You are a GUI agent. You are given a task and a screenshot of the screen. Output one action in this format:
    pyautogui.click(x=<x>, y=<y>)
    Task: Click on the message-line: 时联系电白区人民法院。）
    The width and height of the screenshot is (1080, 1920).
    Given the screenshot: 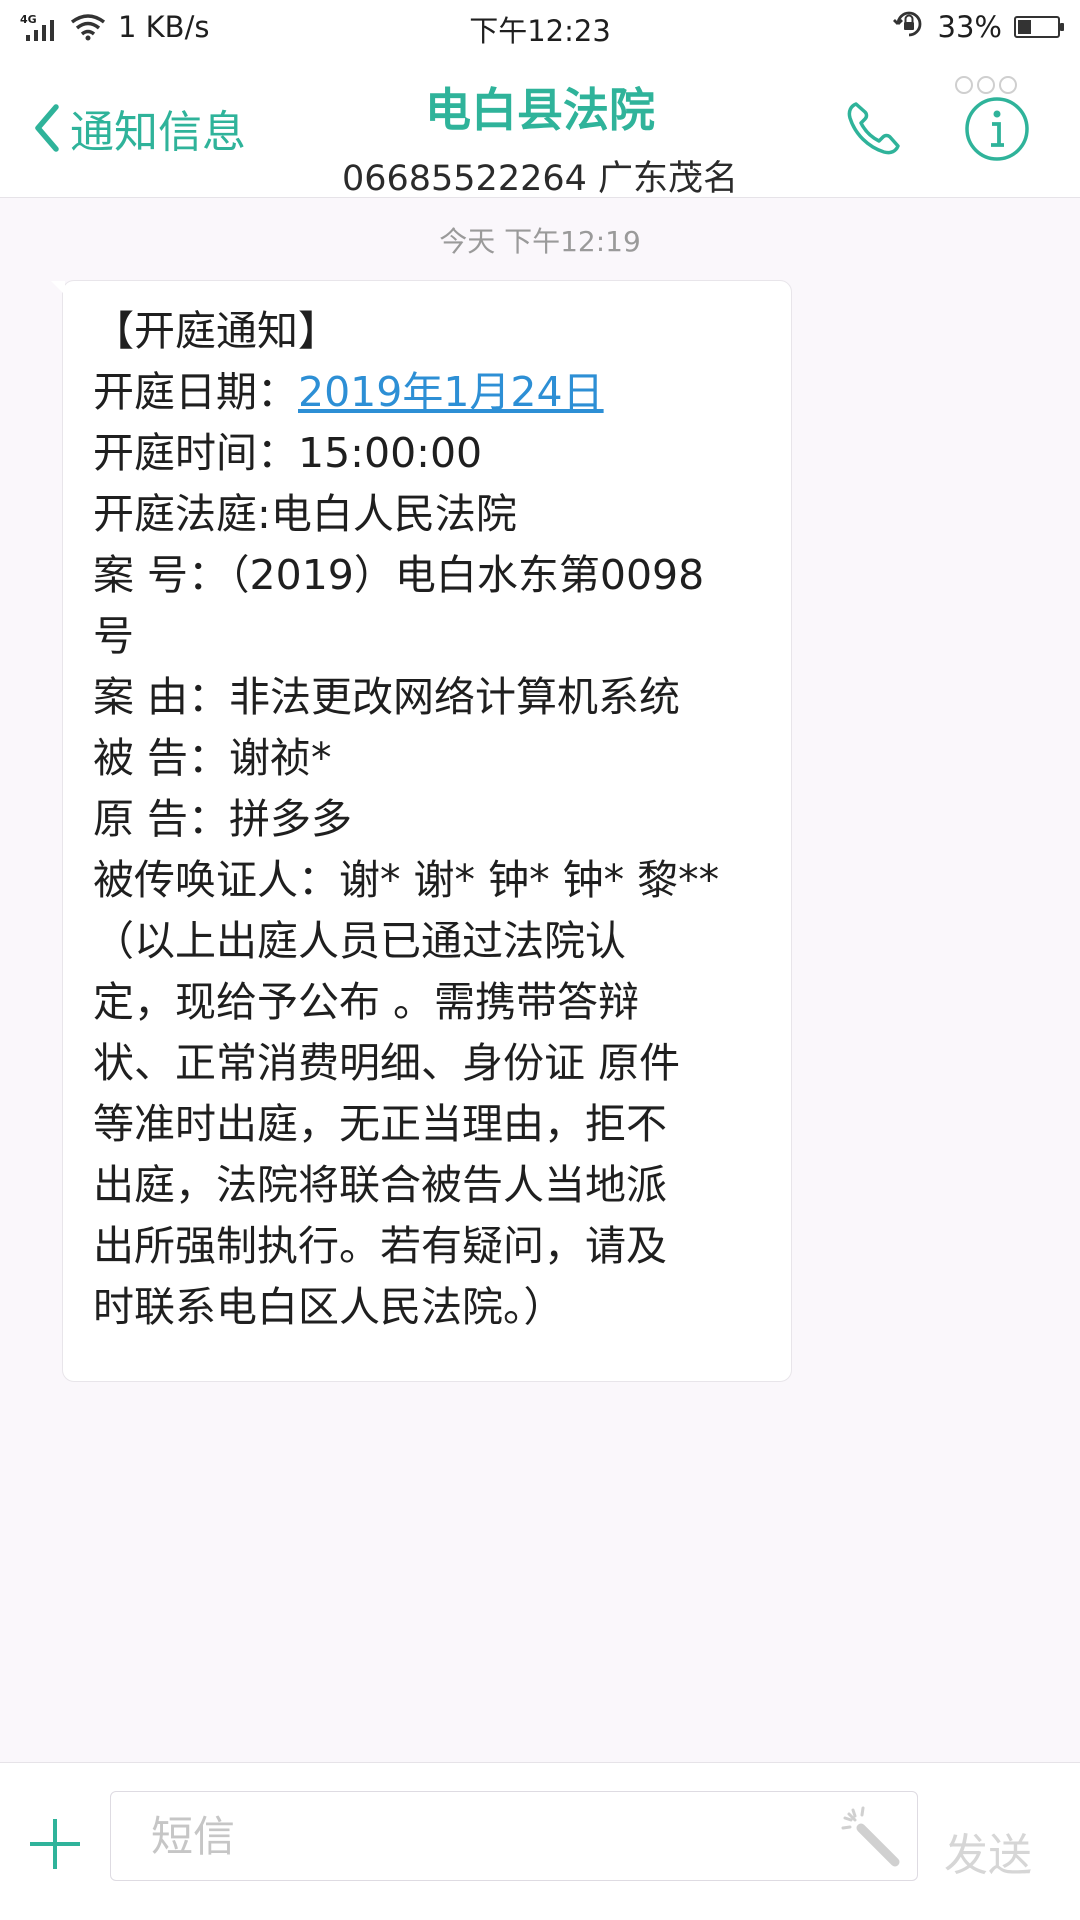 What is the action you would take?
    pyautogui.click(x=329, y=1307)
    